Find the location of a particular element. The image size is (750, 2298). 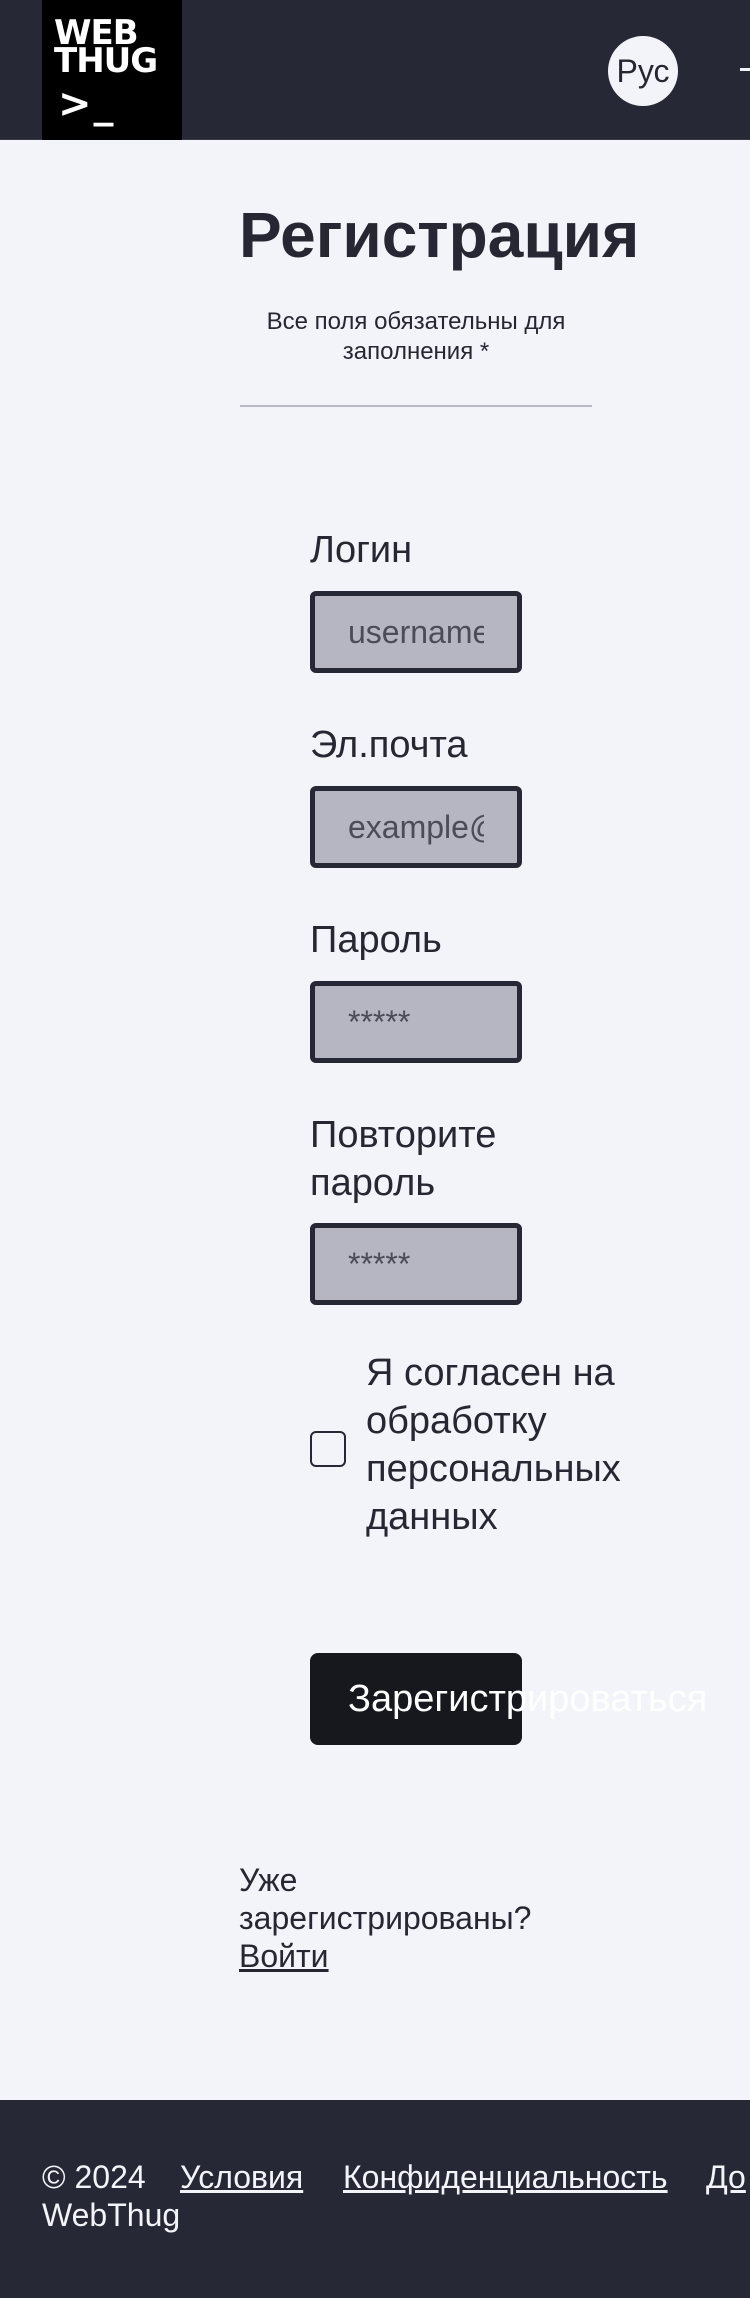

repeat-password-input is located at coordinates (416, 1264).